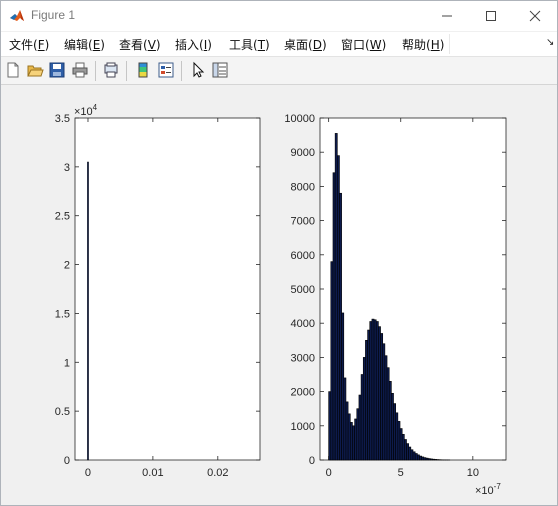 The image size is (558, 506). I want to click on menu-bar-empty-area, so click(497, 44).